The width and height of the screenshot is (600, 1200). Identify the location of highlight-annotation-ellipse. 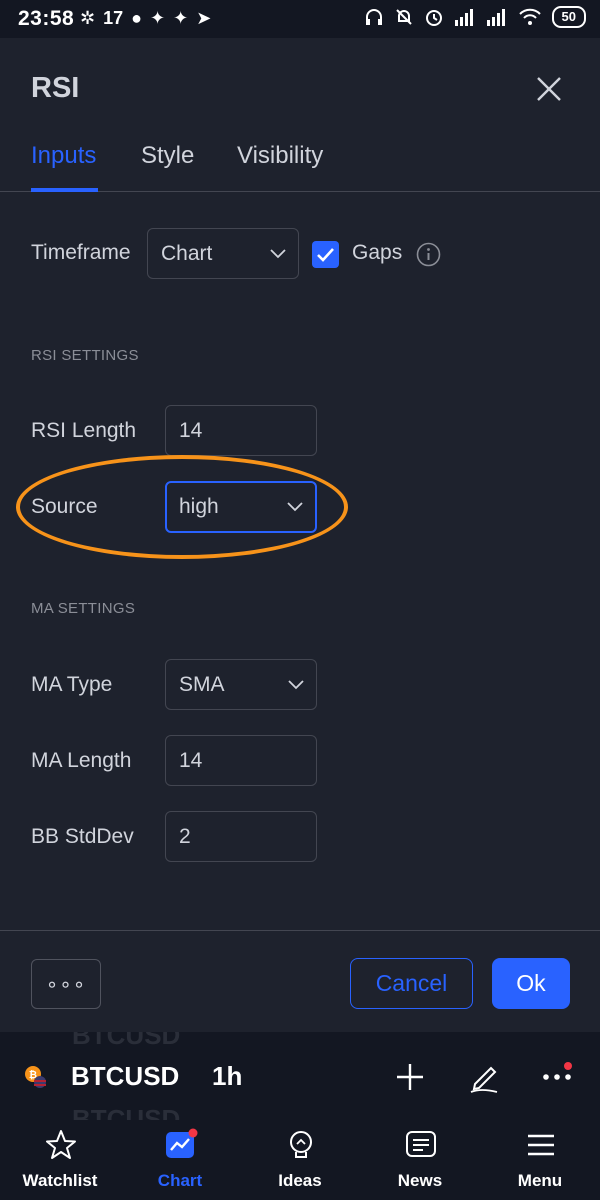
(182, 507).